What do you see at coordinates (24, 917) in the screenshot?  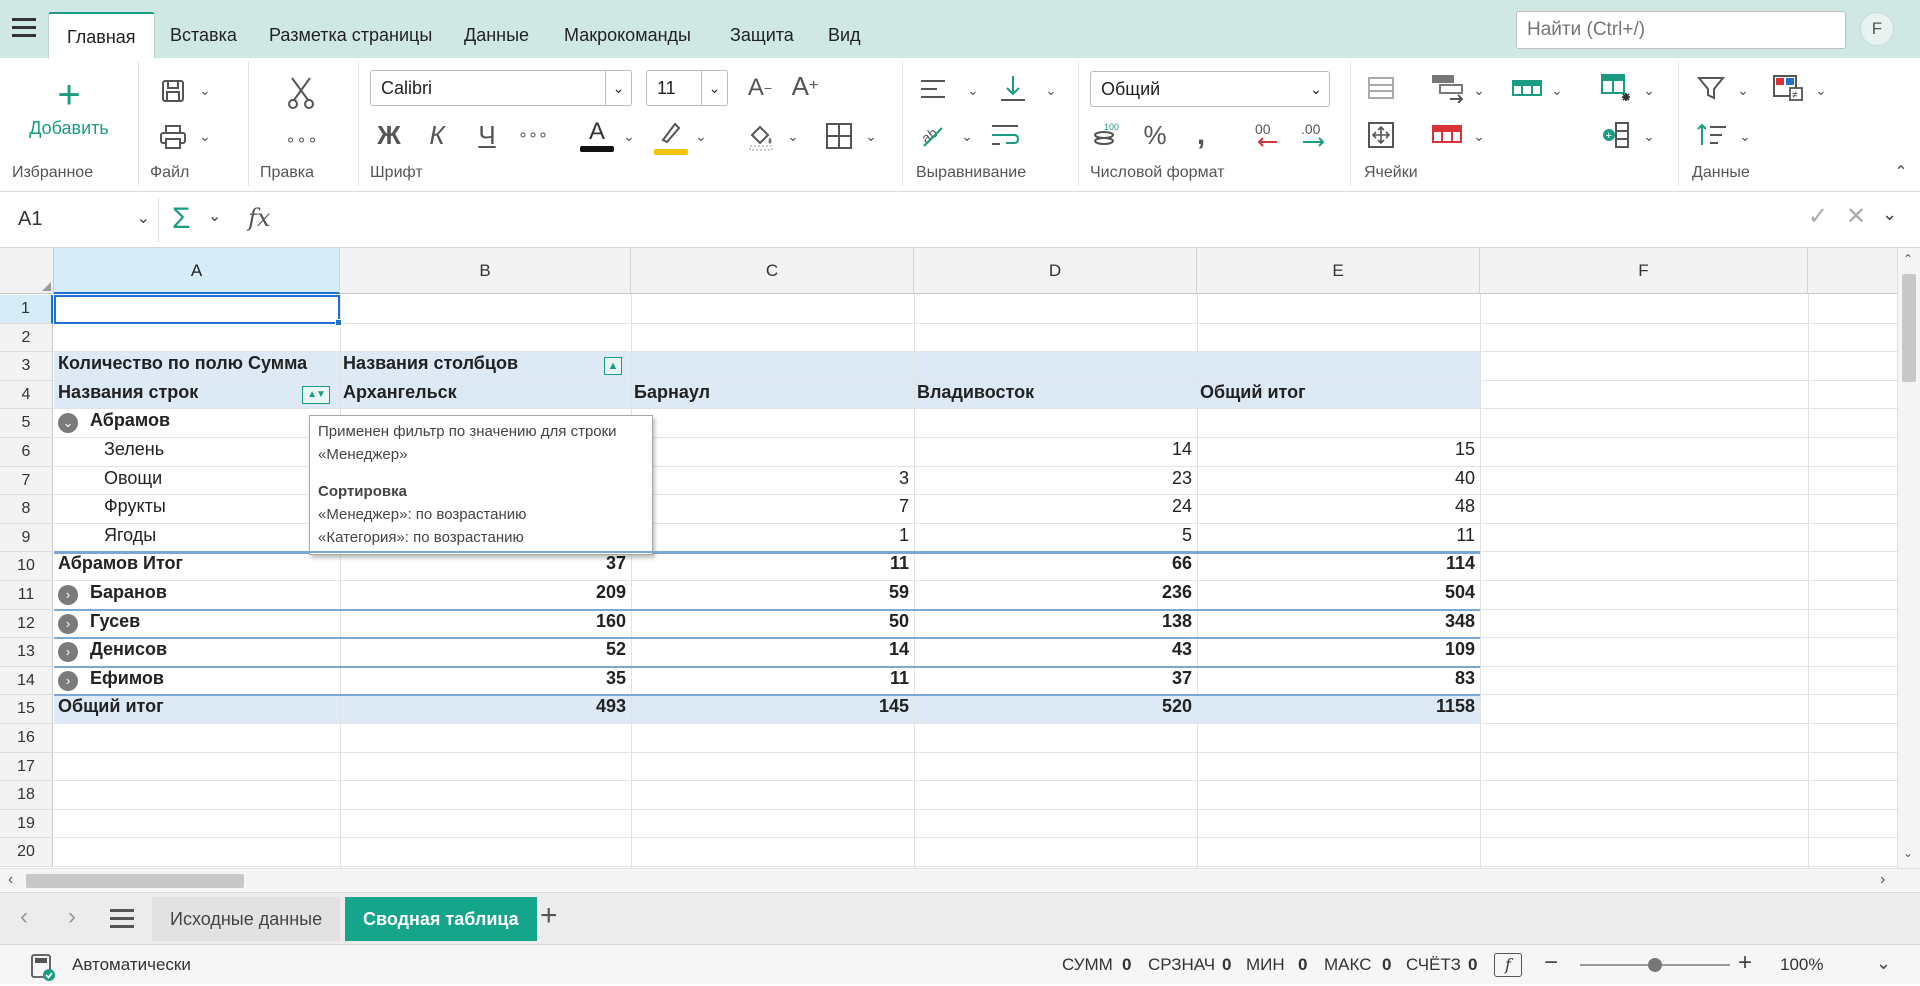 I see `prev-sheet-icon: ‹` at bounding box center [24, 917].